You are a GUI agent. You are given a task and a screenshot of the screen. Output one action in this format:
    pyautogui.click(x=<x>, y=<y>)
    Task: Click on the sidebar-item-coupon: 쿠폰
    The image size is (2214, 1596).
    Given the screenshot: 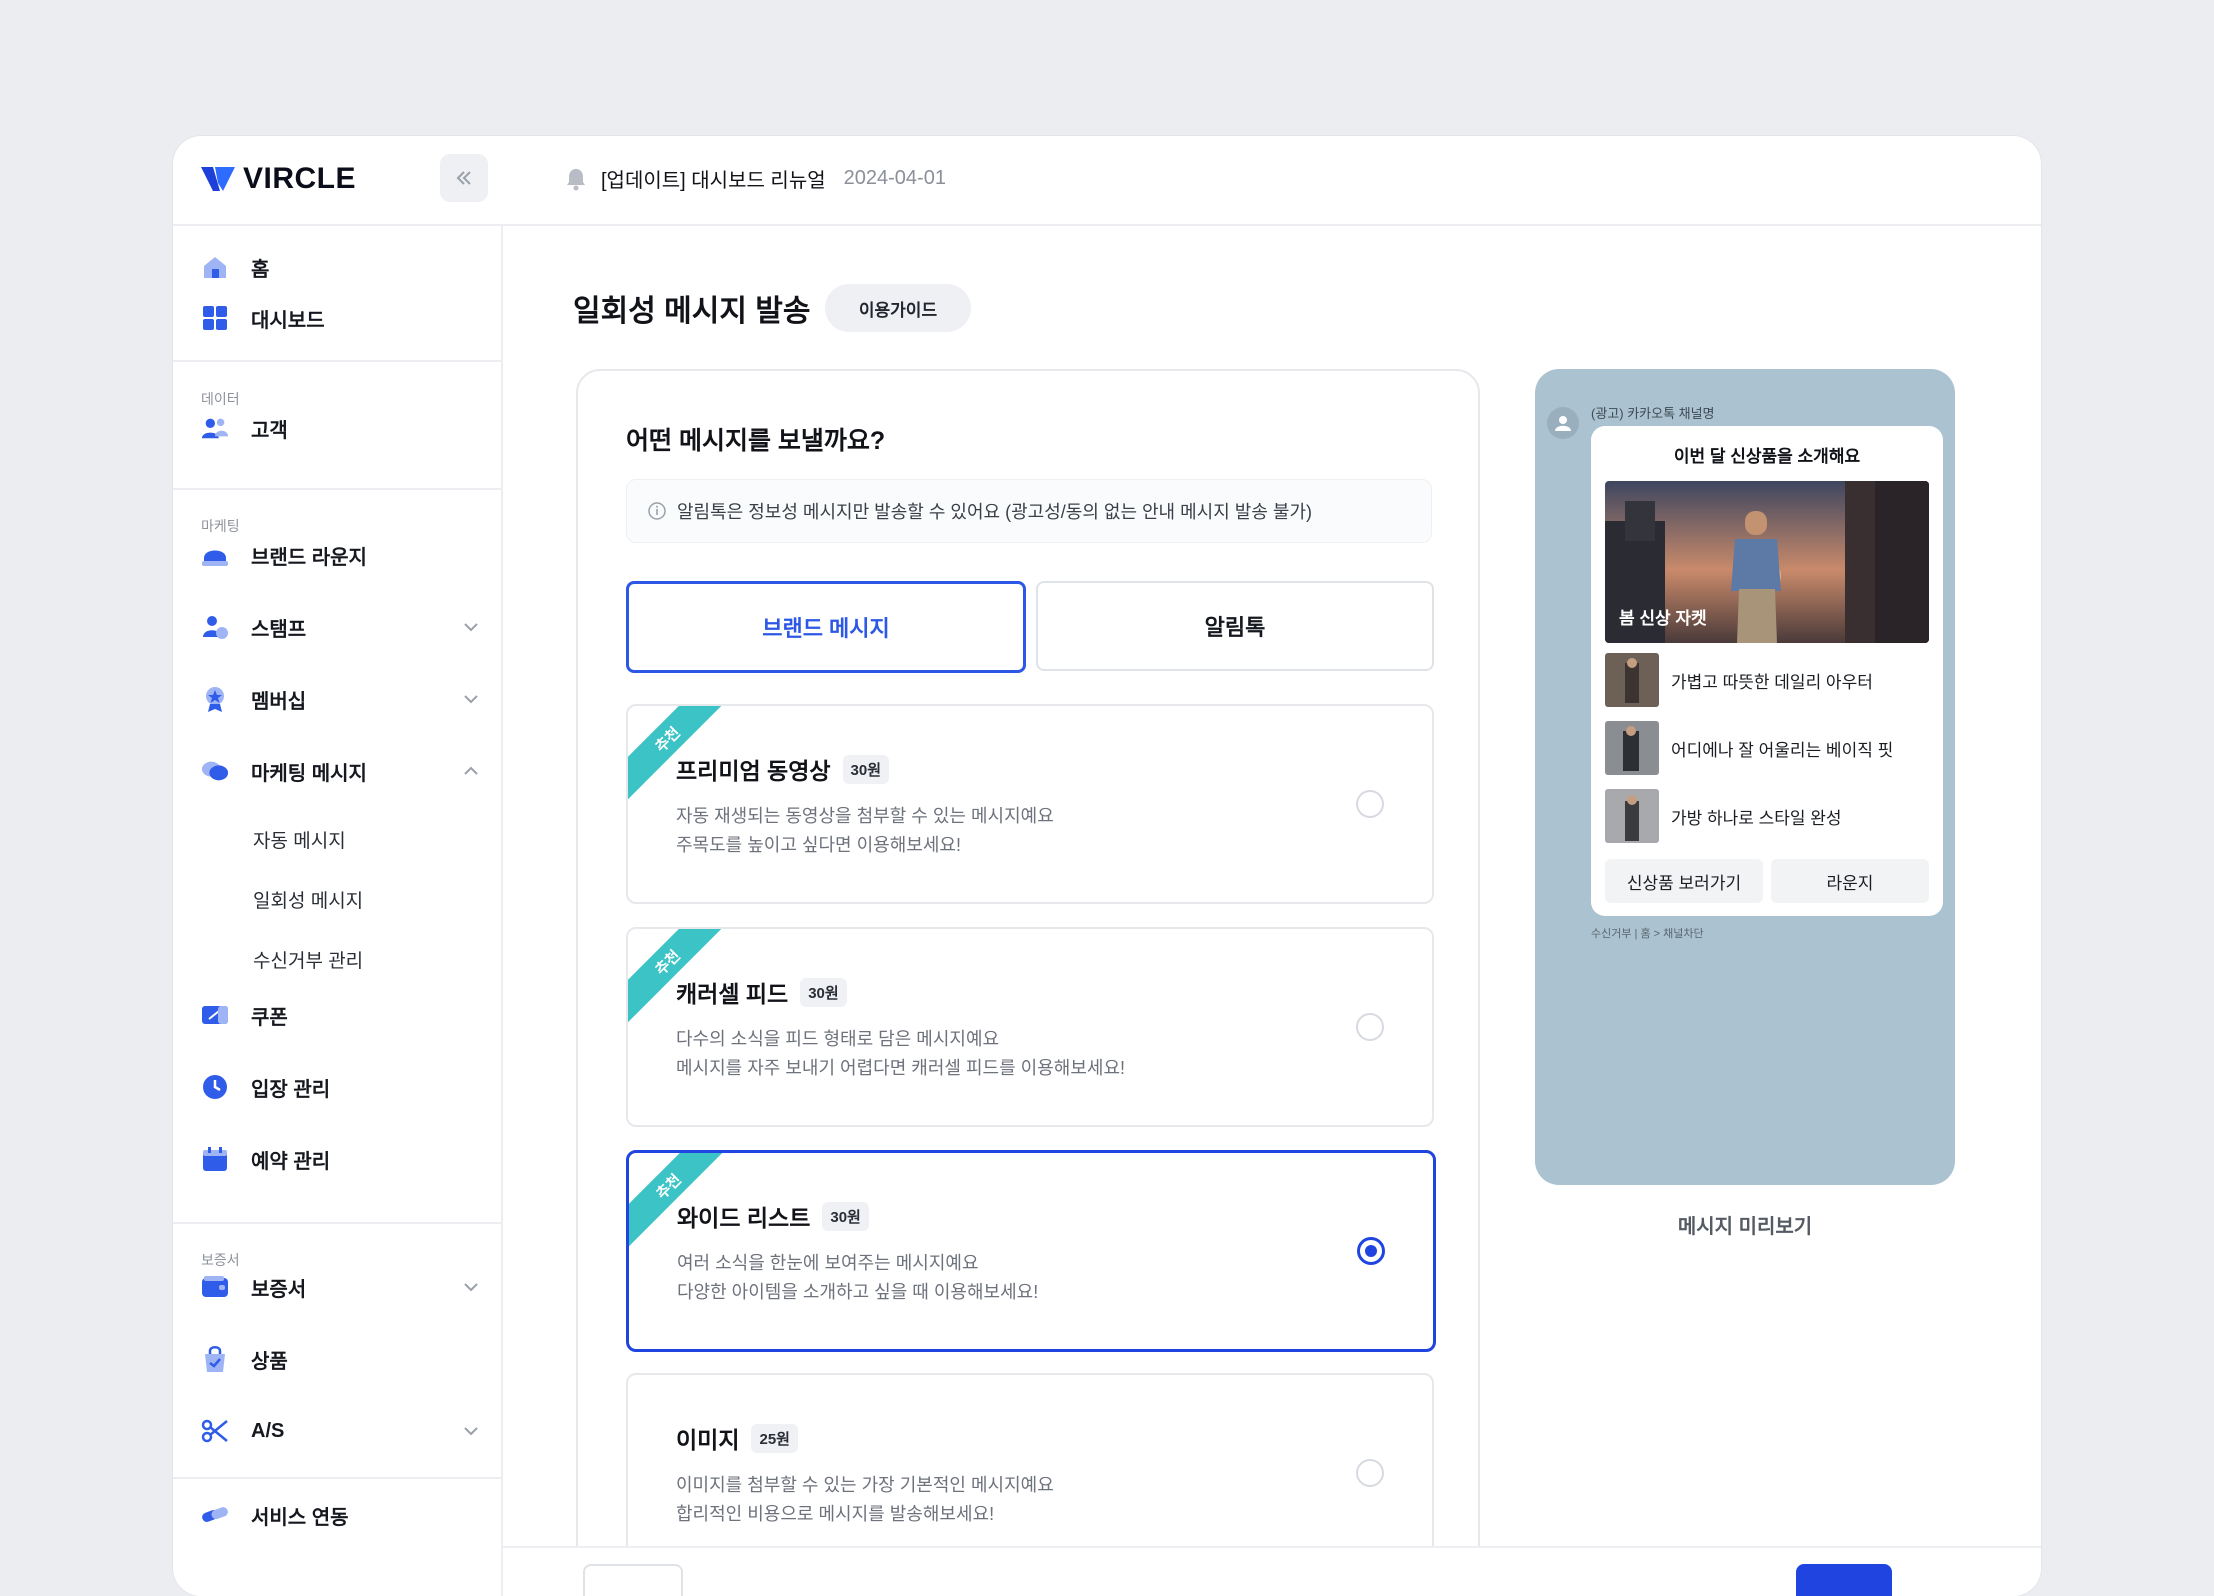 What is the action you would take?
    pyautogui.click(x=341, y=1015)
    